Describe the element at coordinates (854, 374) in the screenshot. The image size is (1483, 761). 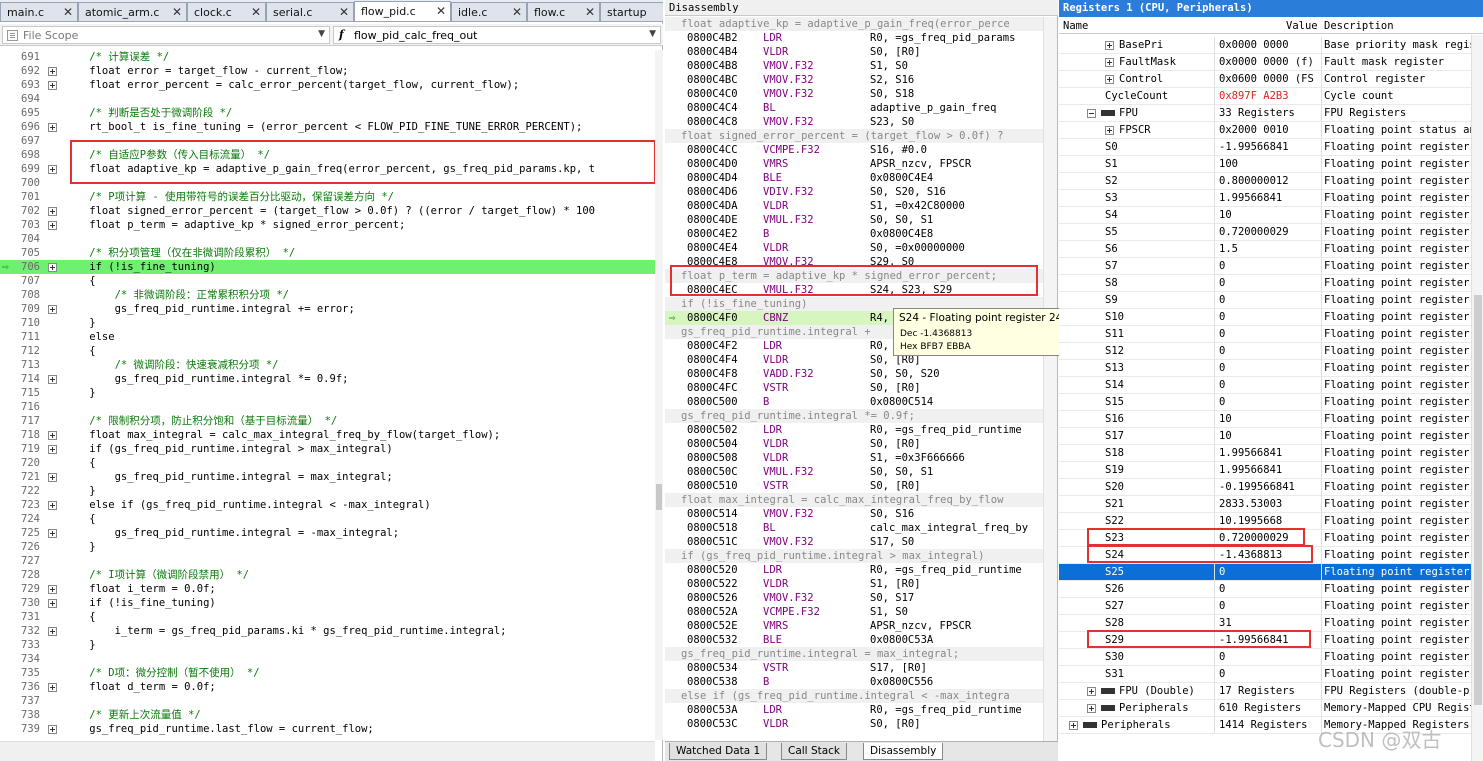
I see `instruction-row: 0800C4F8 VADD.F32 S0, S0, S20` at that location.